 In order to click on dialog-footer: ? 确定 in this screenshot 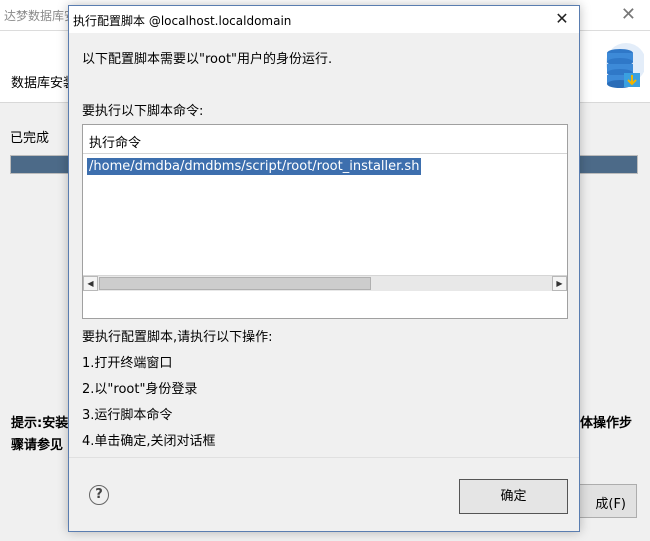, I will do `click(324, 494)`.